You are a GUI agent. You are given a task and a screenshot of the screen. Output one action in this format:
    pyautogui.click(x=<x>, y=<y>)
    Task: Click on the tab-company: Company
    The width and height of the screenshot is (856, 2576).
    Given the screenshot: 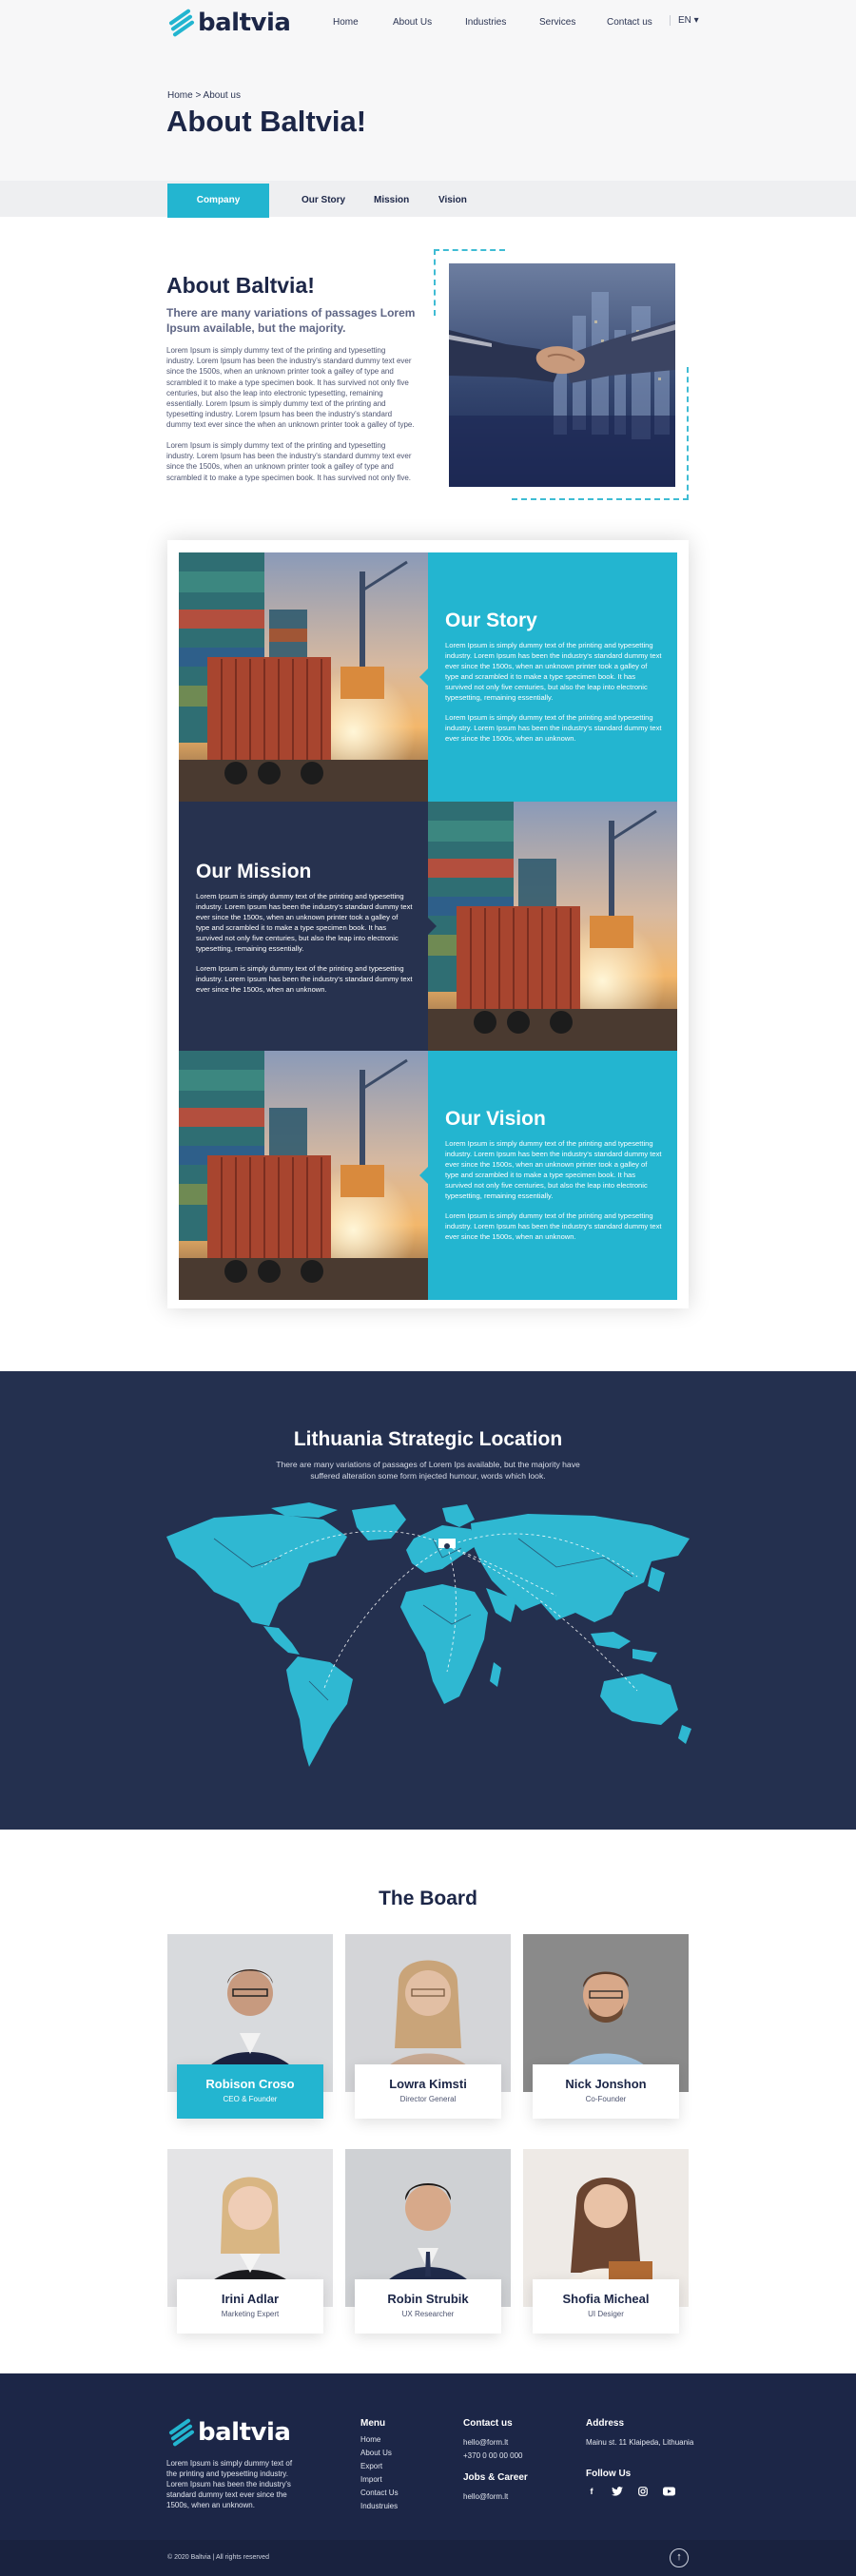 What is the action you would take?
    pyautogui.click(x=218, y=201)
    